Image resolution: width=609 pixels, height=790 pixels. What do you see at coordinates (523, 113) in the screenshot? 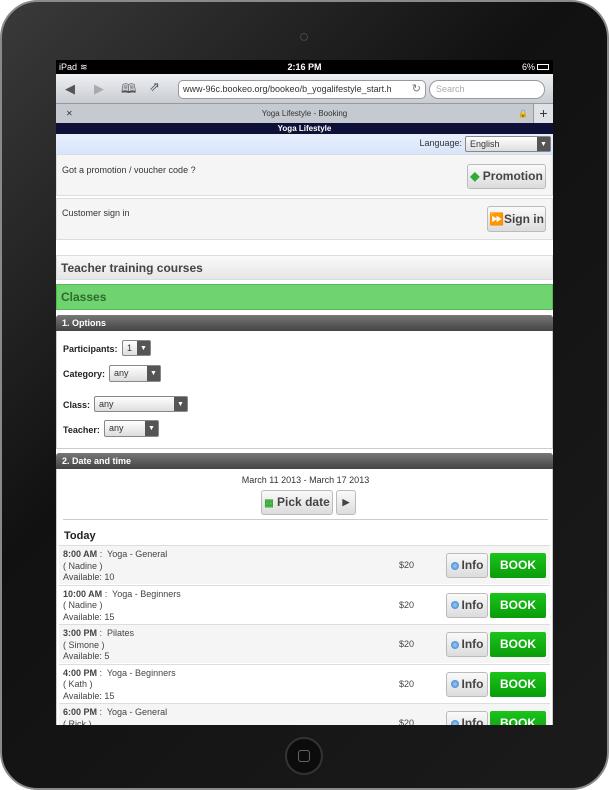
I see `lock-icon: 🔒` at bounding box center [523, 113].